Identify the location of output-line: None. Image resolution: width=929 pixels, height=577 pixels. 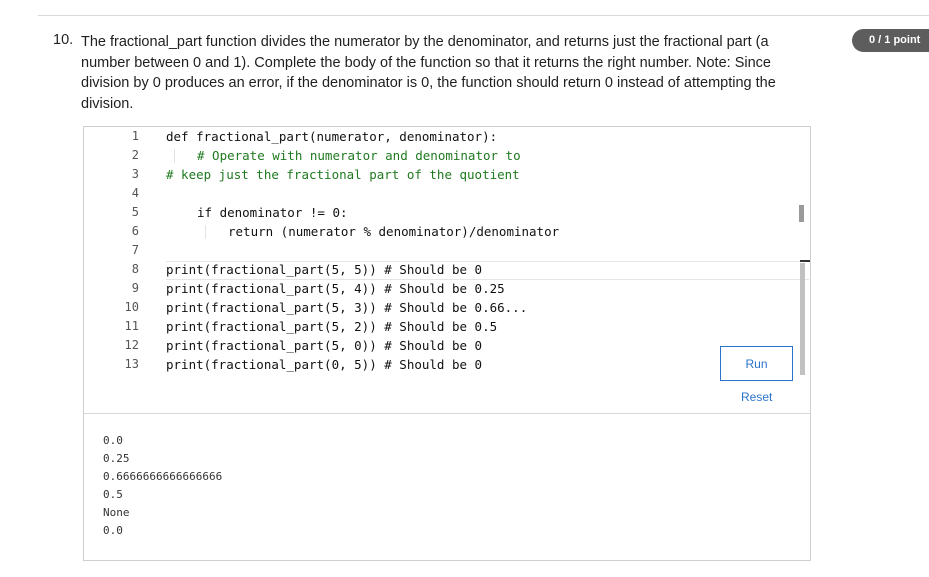
(116, 512).